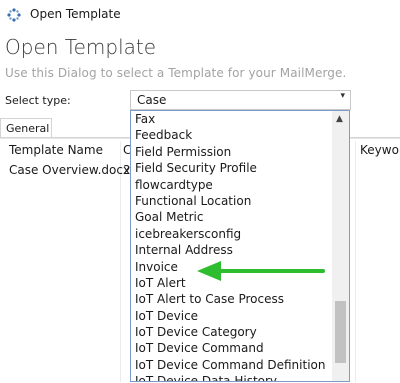 Image resolution: width=400 pixels, height=383 pixels. I want to click on chevron-up-icon: ▲, so click(339, 119).